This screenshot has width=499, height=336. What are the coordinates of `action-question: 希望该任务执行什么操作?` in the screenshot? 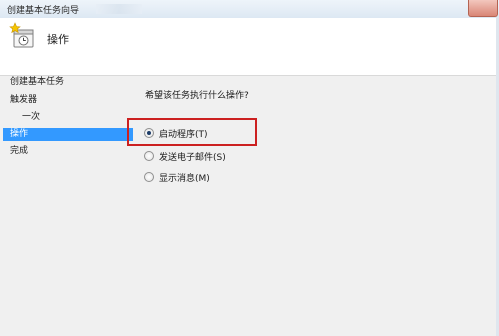 It's located at (197, 96).